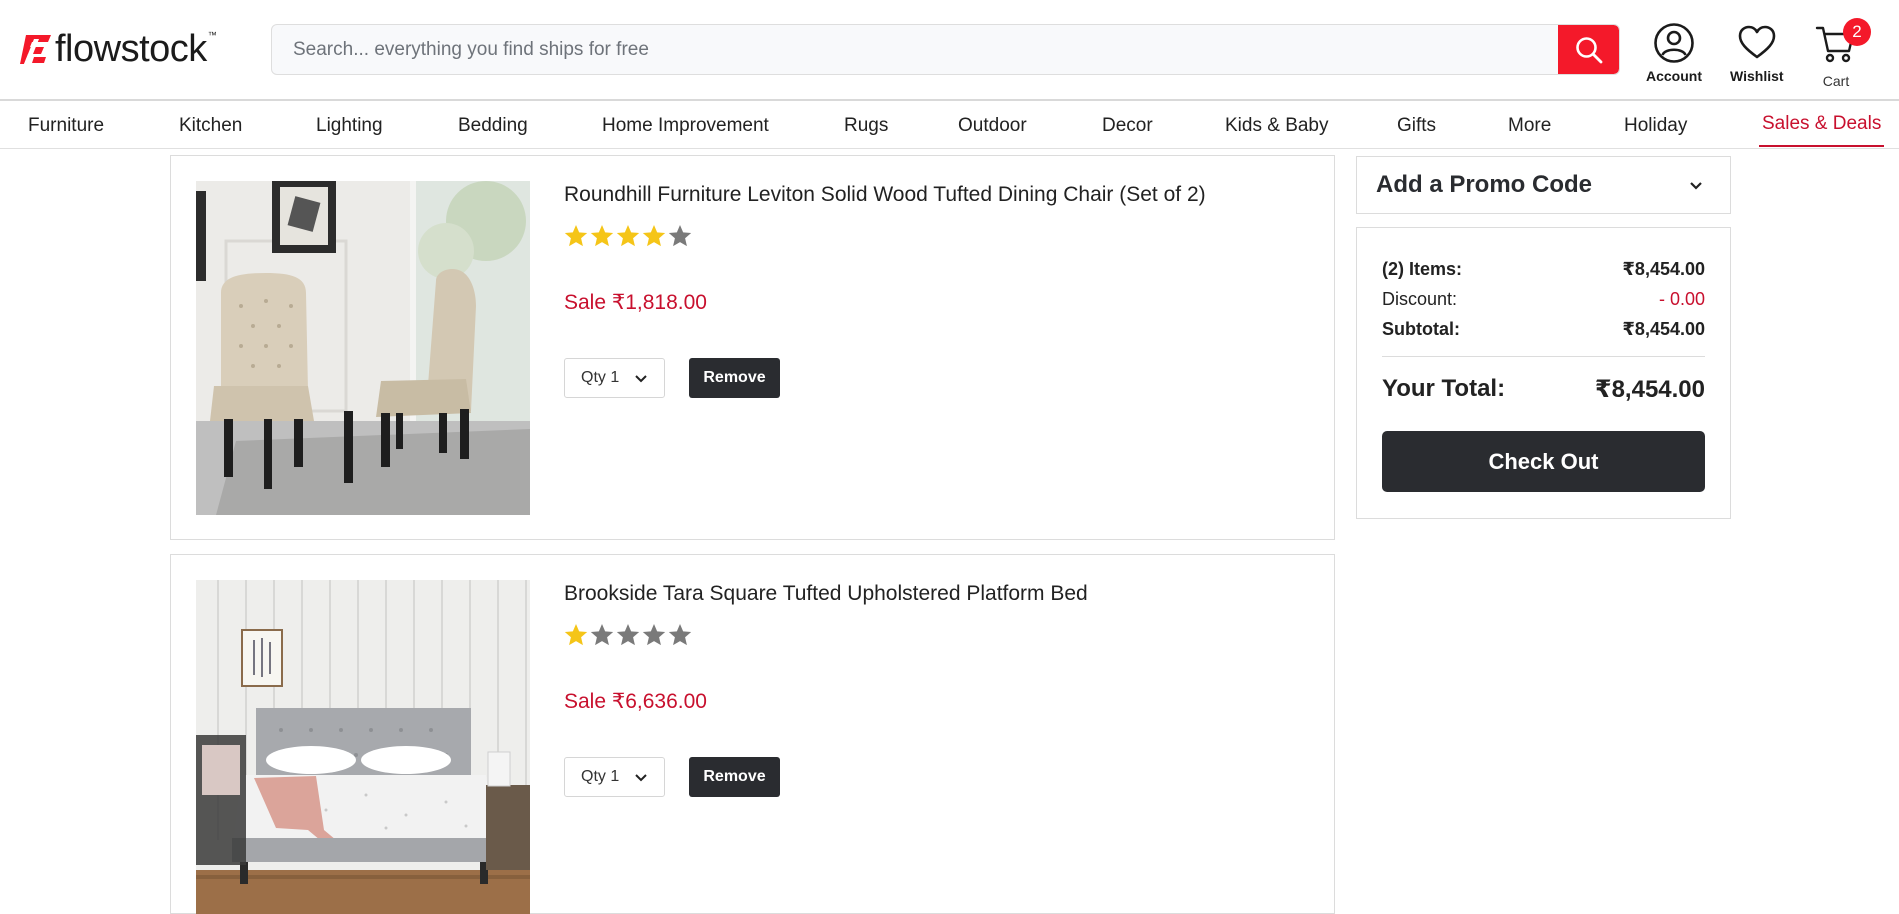  Describe the element at coordinates (1655, 126) in the screenshot. I see `nav-item-holiday: Holiday` at that location.